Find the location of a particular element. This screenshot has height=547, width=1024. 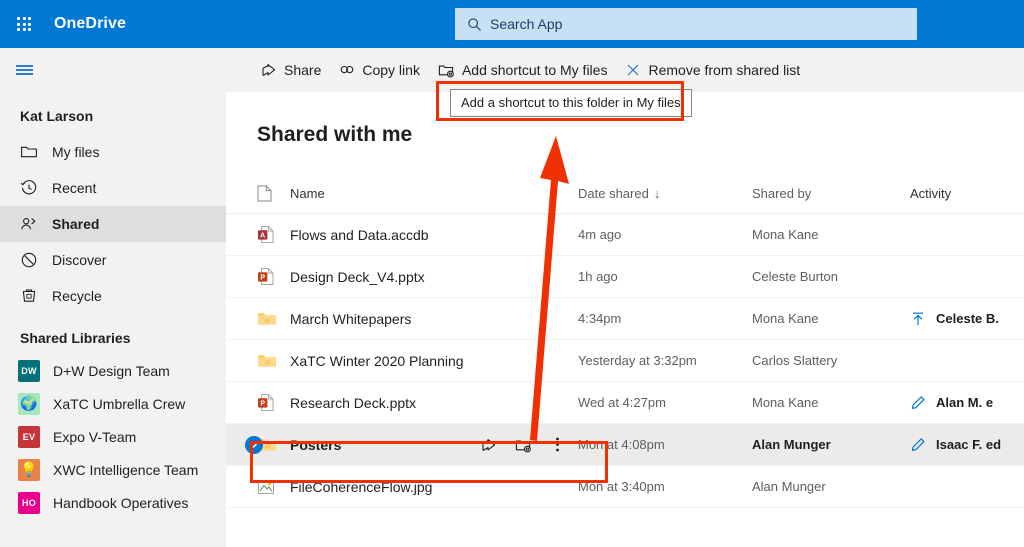

row-checkbox is located at coordinates (254, 444).